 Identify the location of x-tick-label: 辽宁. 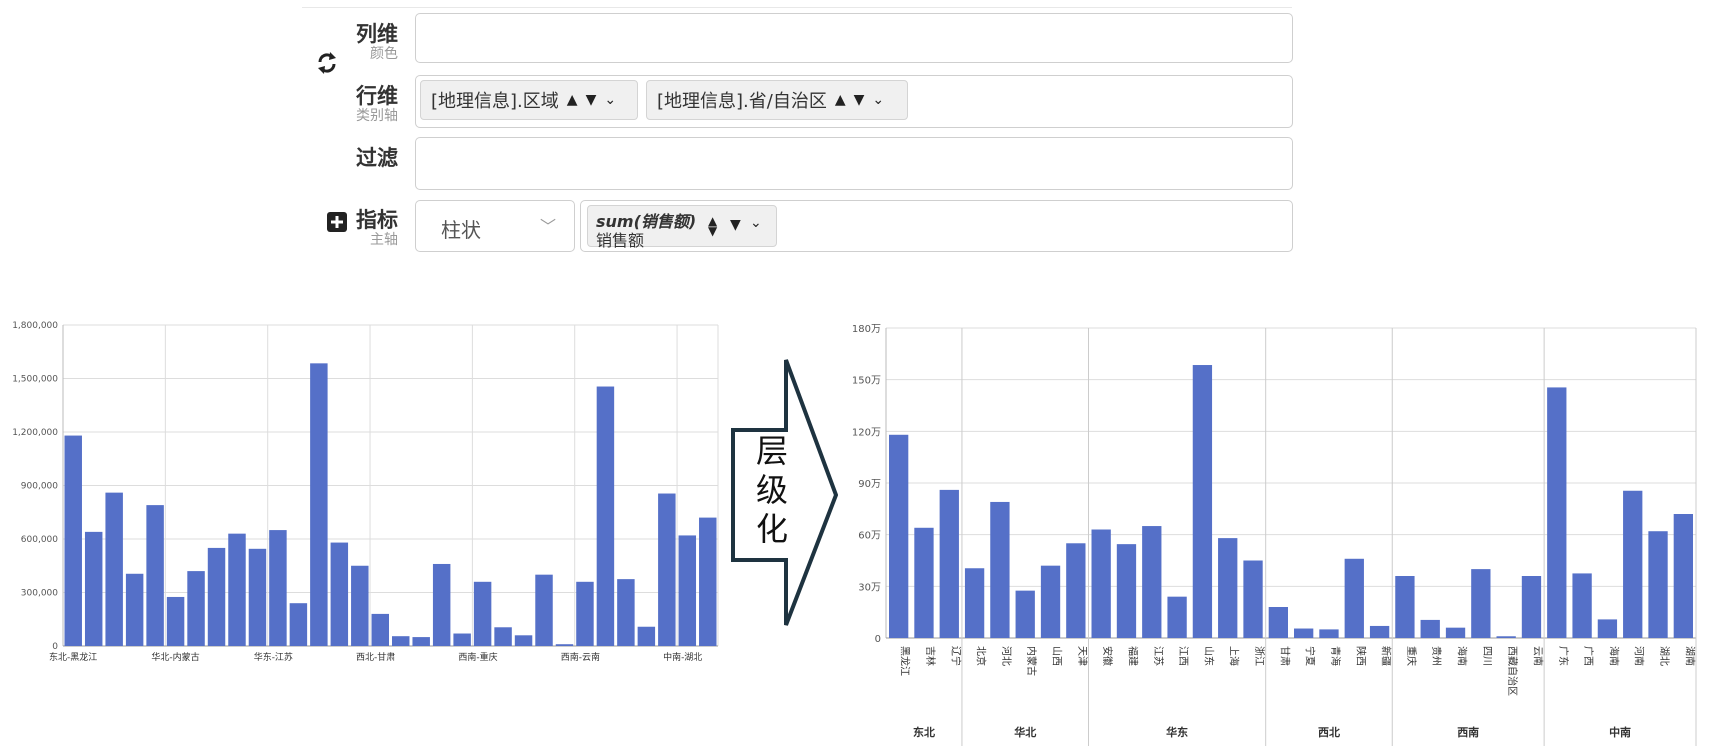
(955, 656).